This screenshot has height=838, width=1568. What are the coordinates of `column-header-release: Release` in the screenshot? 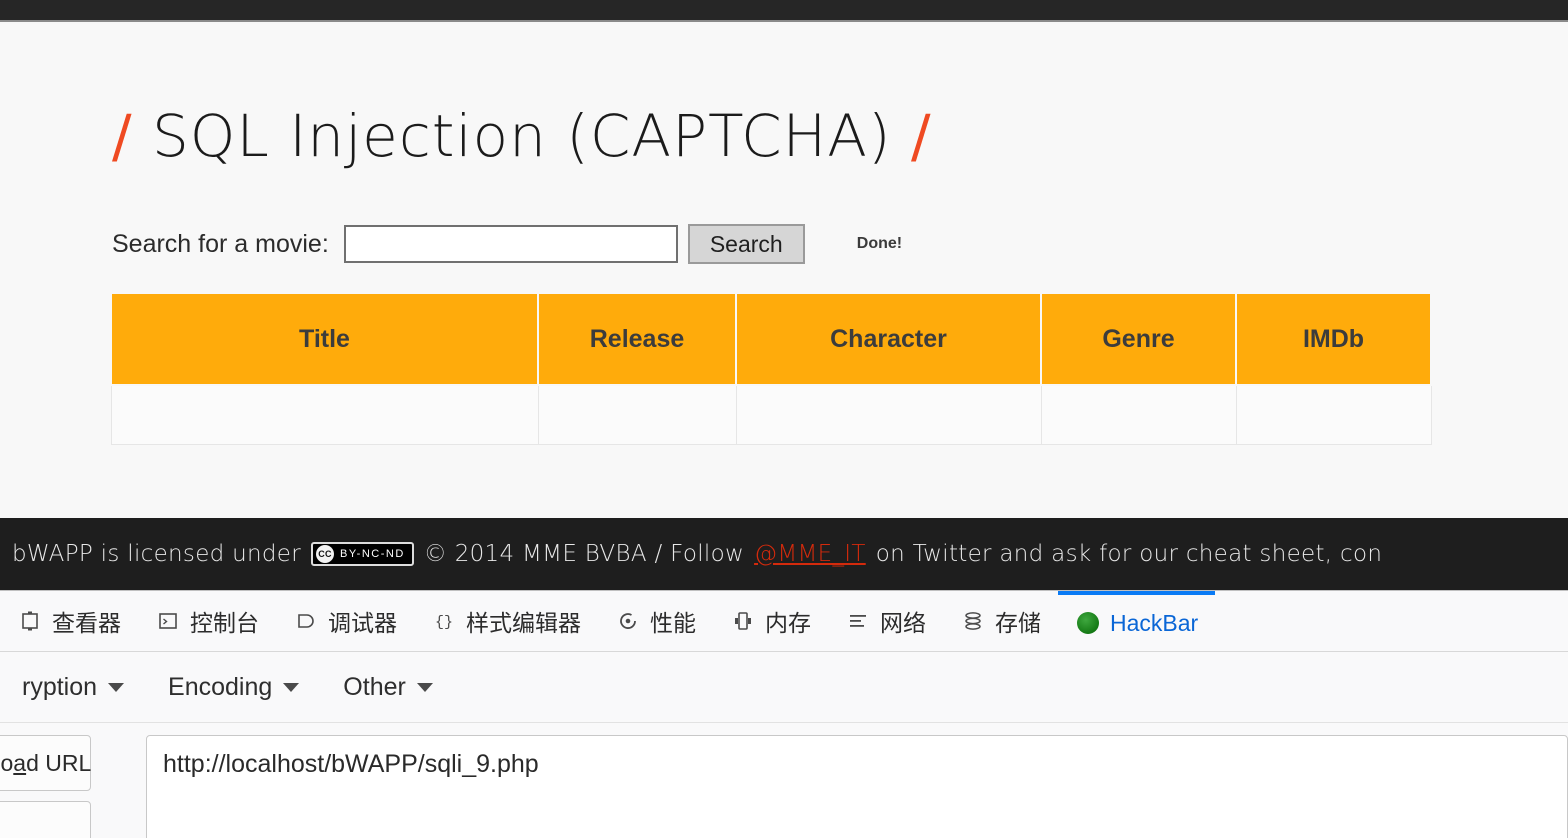 It's located at (637, 339).